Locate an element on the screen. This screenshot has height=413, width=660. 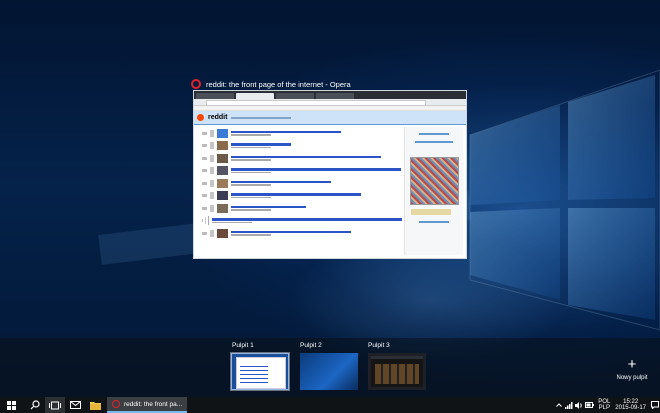
browser-tab-strip is located at coordinates (330, 95).